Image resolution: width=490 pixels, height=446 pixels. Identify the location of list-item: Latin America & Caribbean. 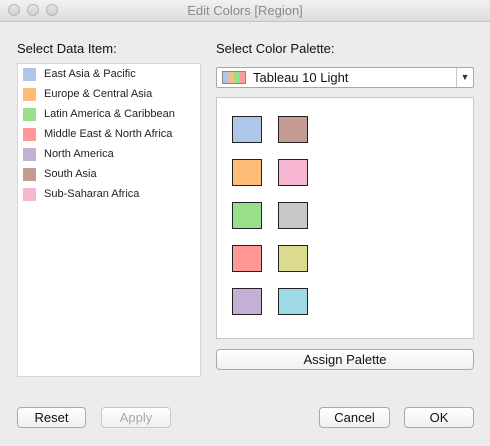
(109, 114).